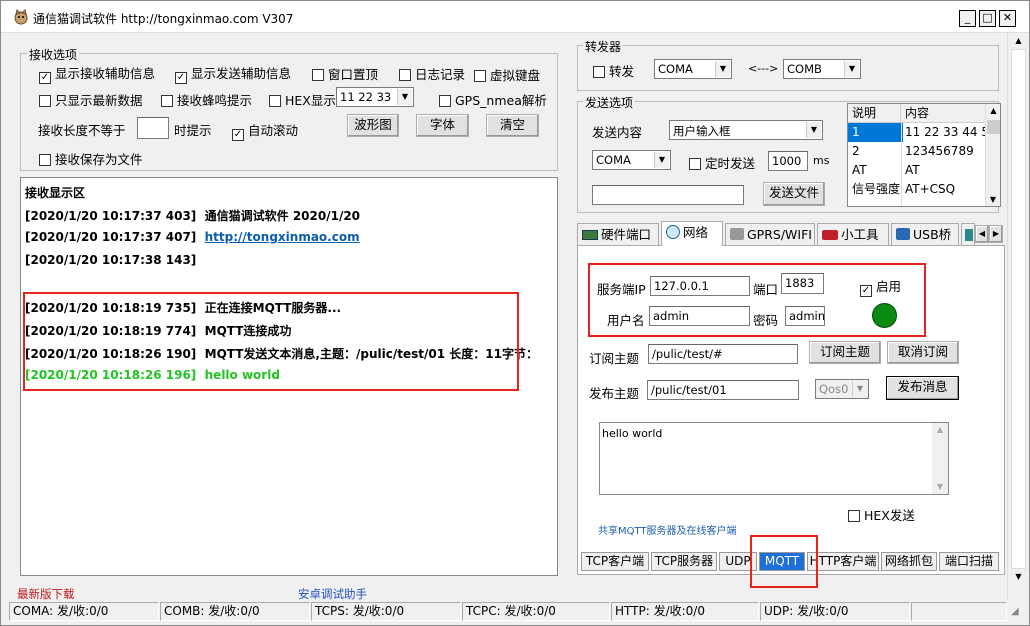 The image size is (1030, 626). What do you see at coordinates (875, 189) in the screenshot?
I see `table-cell: 信号强度` at bounding box center [875, 189].